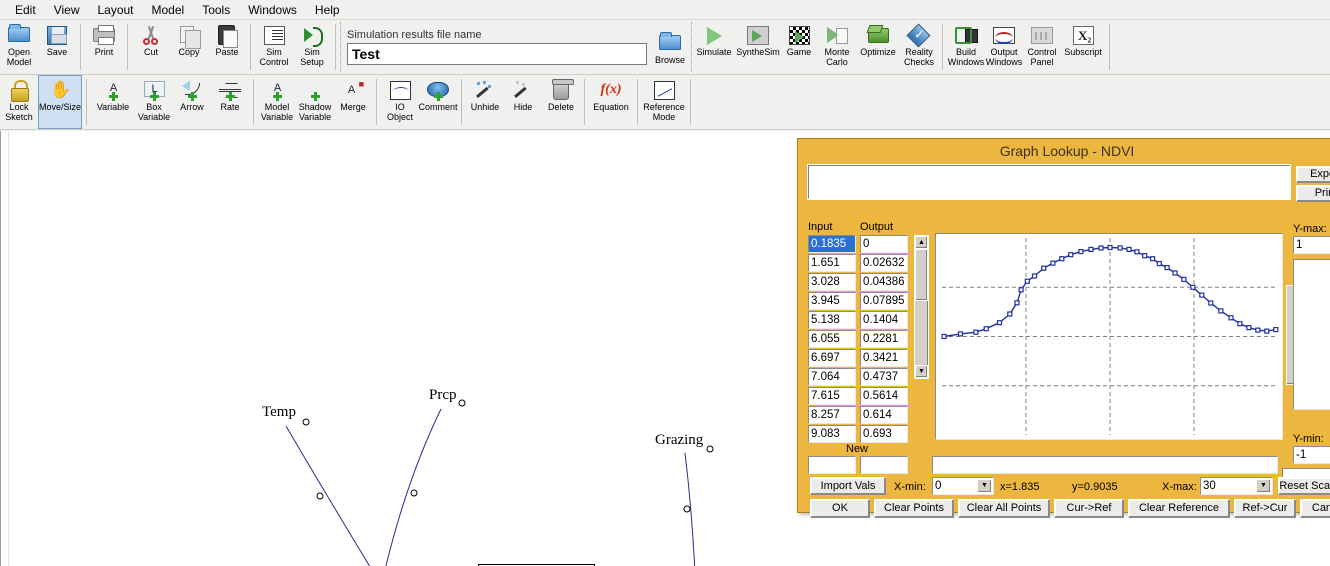  Describe the element at coordinates (272, 10) in the screenshot. I see `menu-item-windows: Windows` at that location.